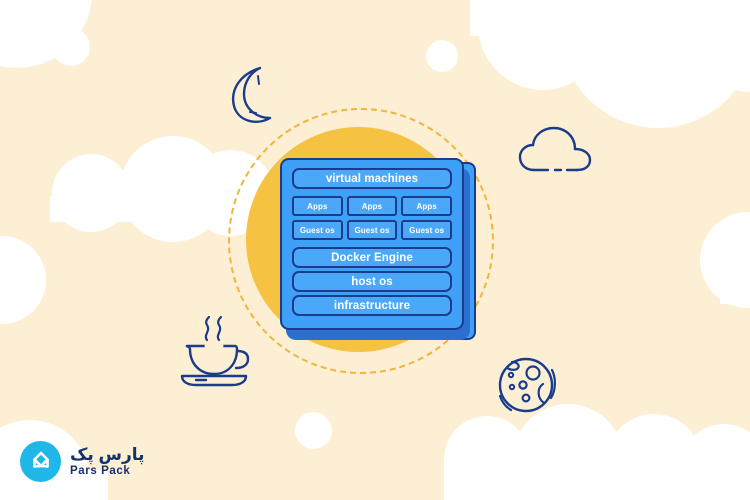  I want to click on logo-latin-text: Pars Pack, so click(100, 470).